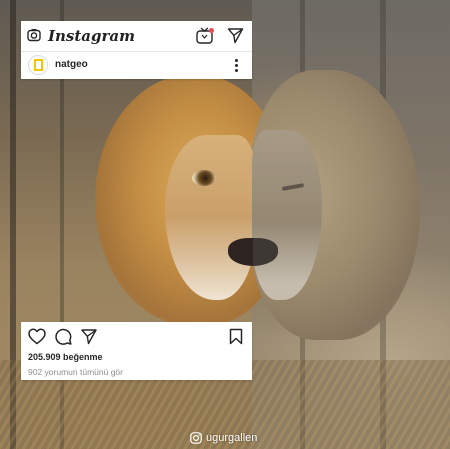 The width and height of the screenshot is (450, 449). Describe the element at coordinates (34, 35) in the screenshot. I see `camera-icon` at that location.